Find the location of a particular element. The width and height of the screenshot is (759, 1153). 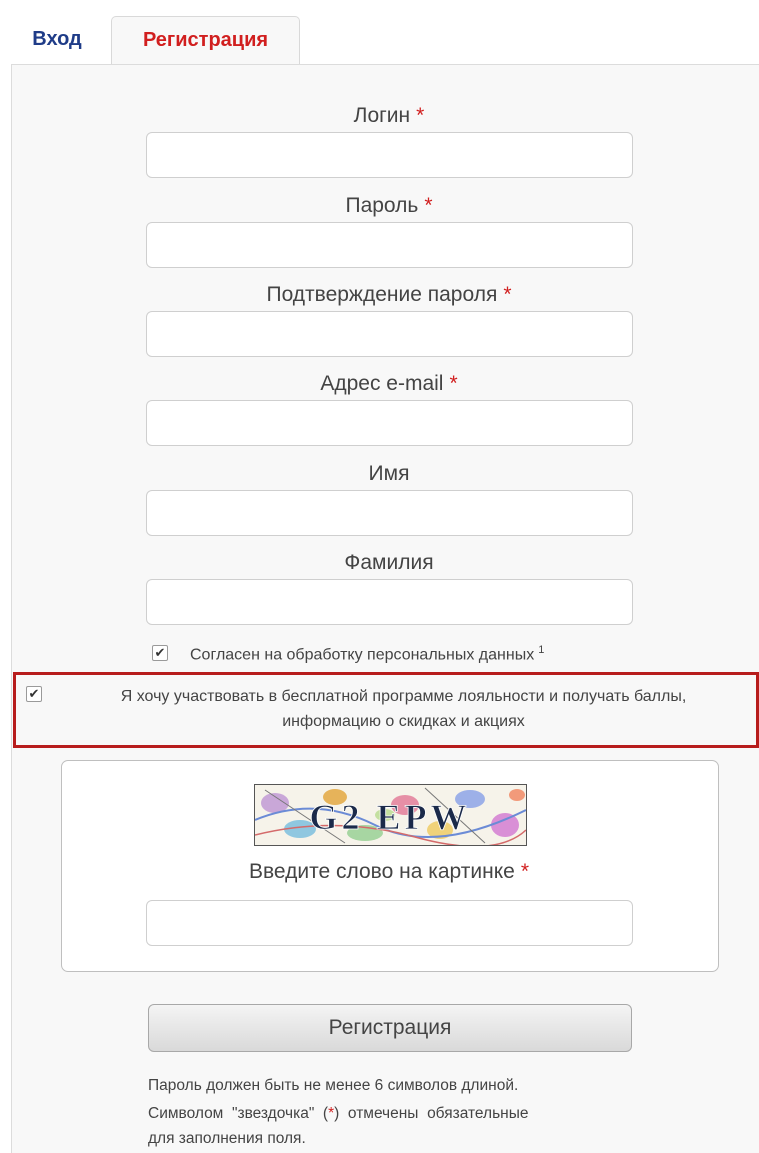

password-confirm-label: Подтверждение пароля * is located at coordinates (389, 294).